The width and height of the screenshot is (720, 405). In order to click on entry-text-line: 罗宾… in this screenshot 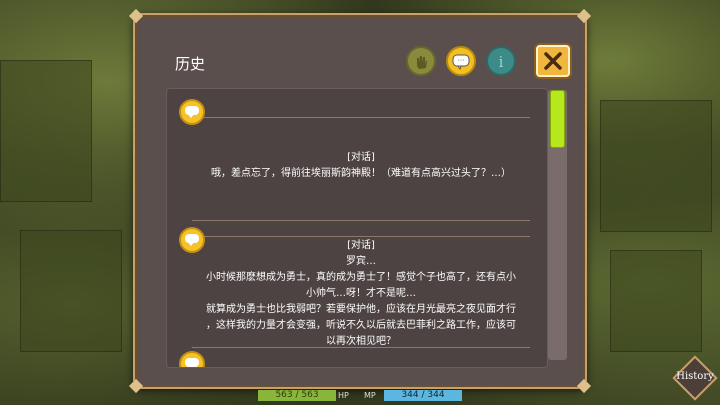, I will do `click(361, 261)`.